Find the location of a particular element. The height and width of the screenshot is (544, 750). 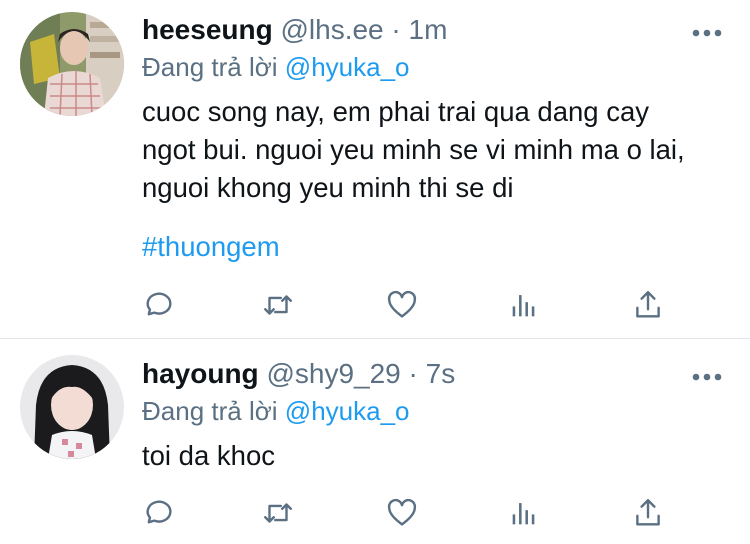

tweet-header: heeseung @lhs.ee · 1m is located at coordinates (294, 30).